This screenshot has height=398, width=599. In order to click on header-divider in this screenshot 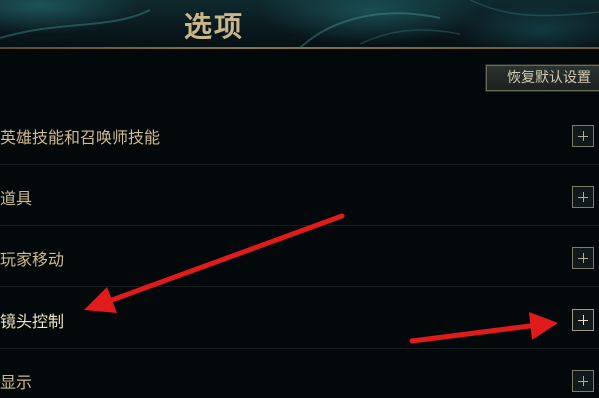, I will do `click(299, 48)`.